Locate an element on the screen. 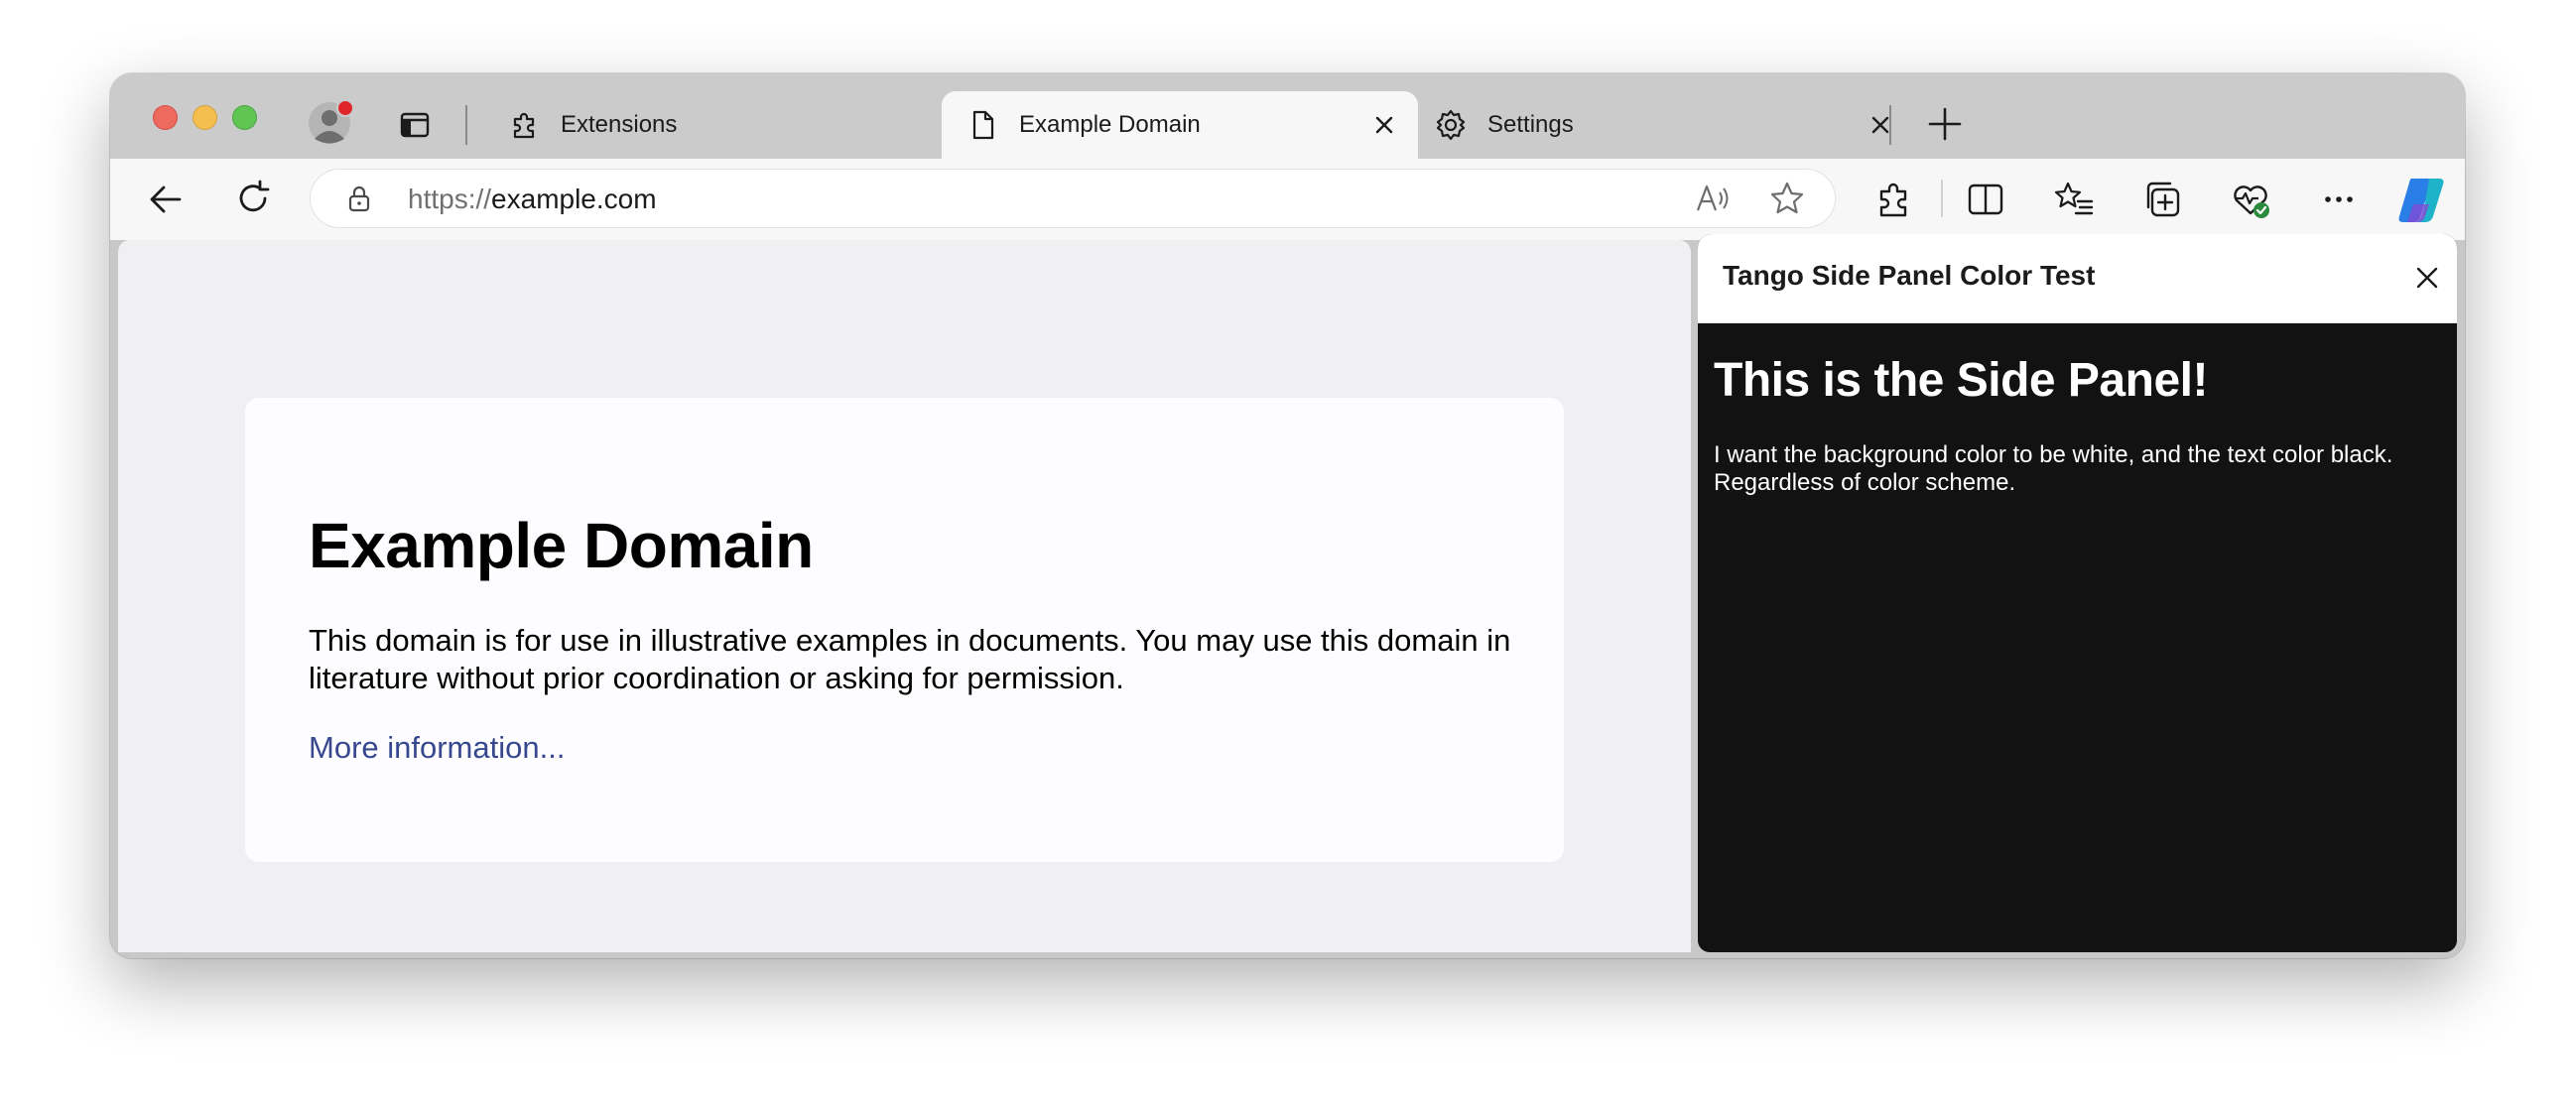 This screenshot has width=2576, height=1107. url-text: https://example.com is located at coordinates (533, 199).